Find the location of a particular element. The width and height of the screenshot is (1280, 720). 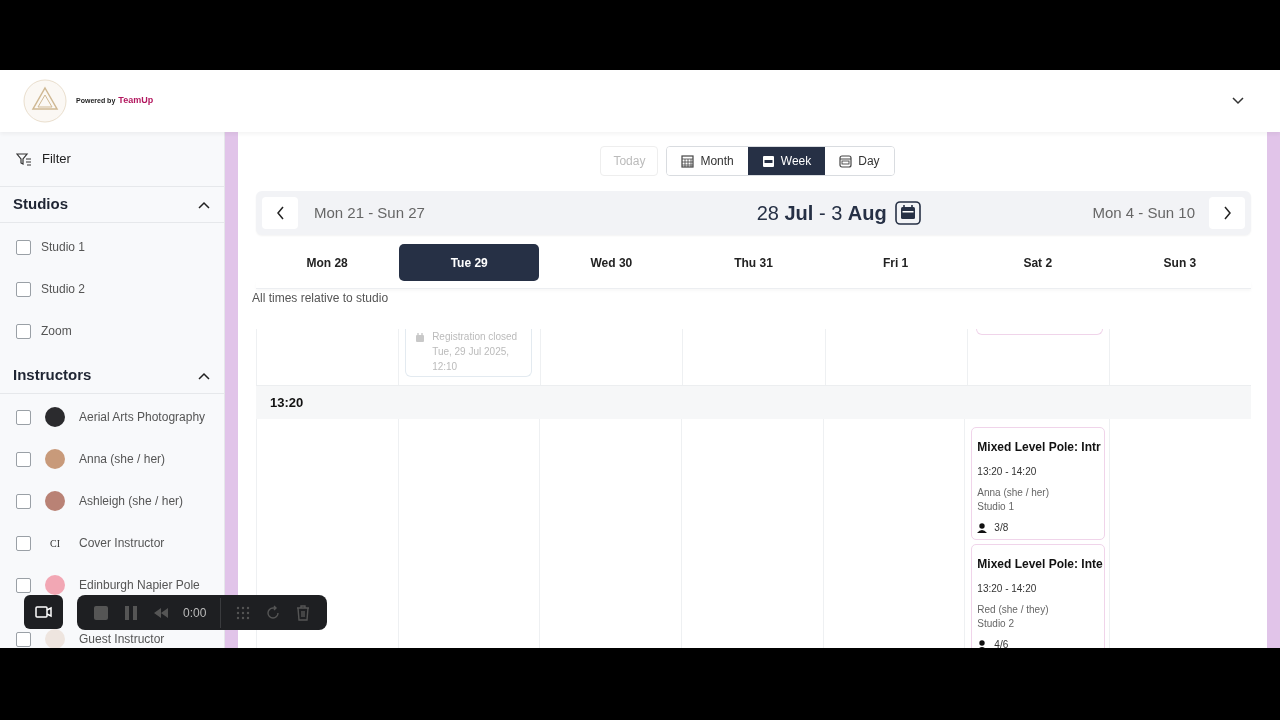

stop-button is located at coordinates (101, 612).